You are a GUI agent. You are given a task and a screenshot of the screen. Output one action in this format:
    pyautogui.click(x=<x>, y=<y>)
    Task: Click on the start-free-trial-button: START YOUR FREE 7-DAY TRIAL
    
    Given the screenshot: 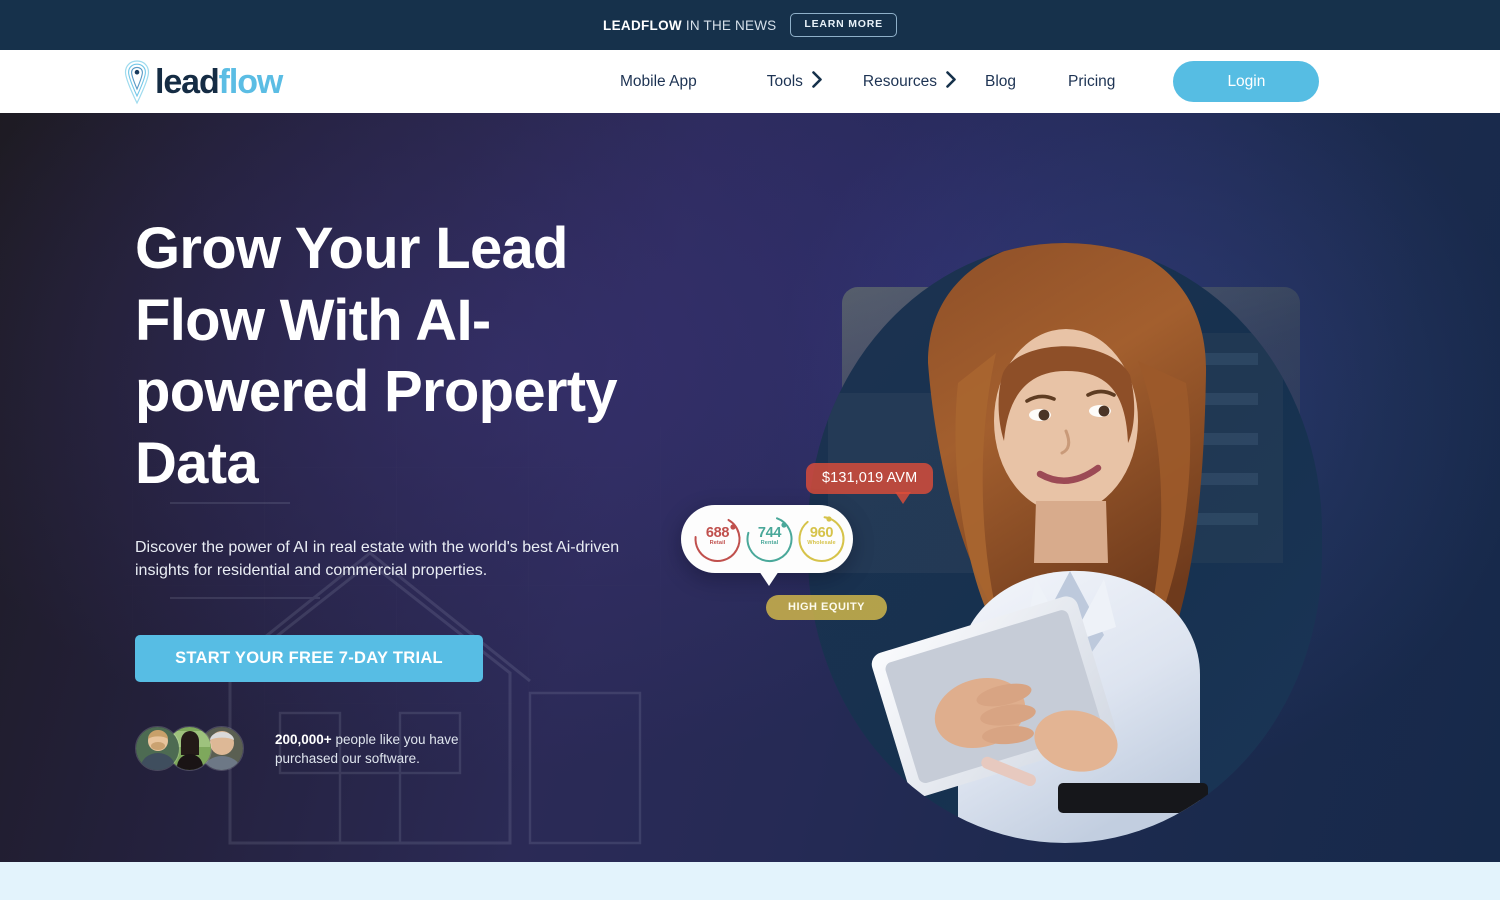 What is the action you would take?
    pyautogui.click(x=309, y=659)
    